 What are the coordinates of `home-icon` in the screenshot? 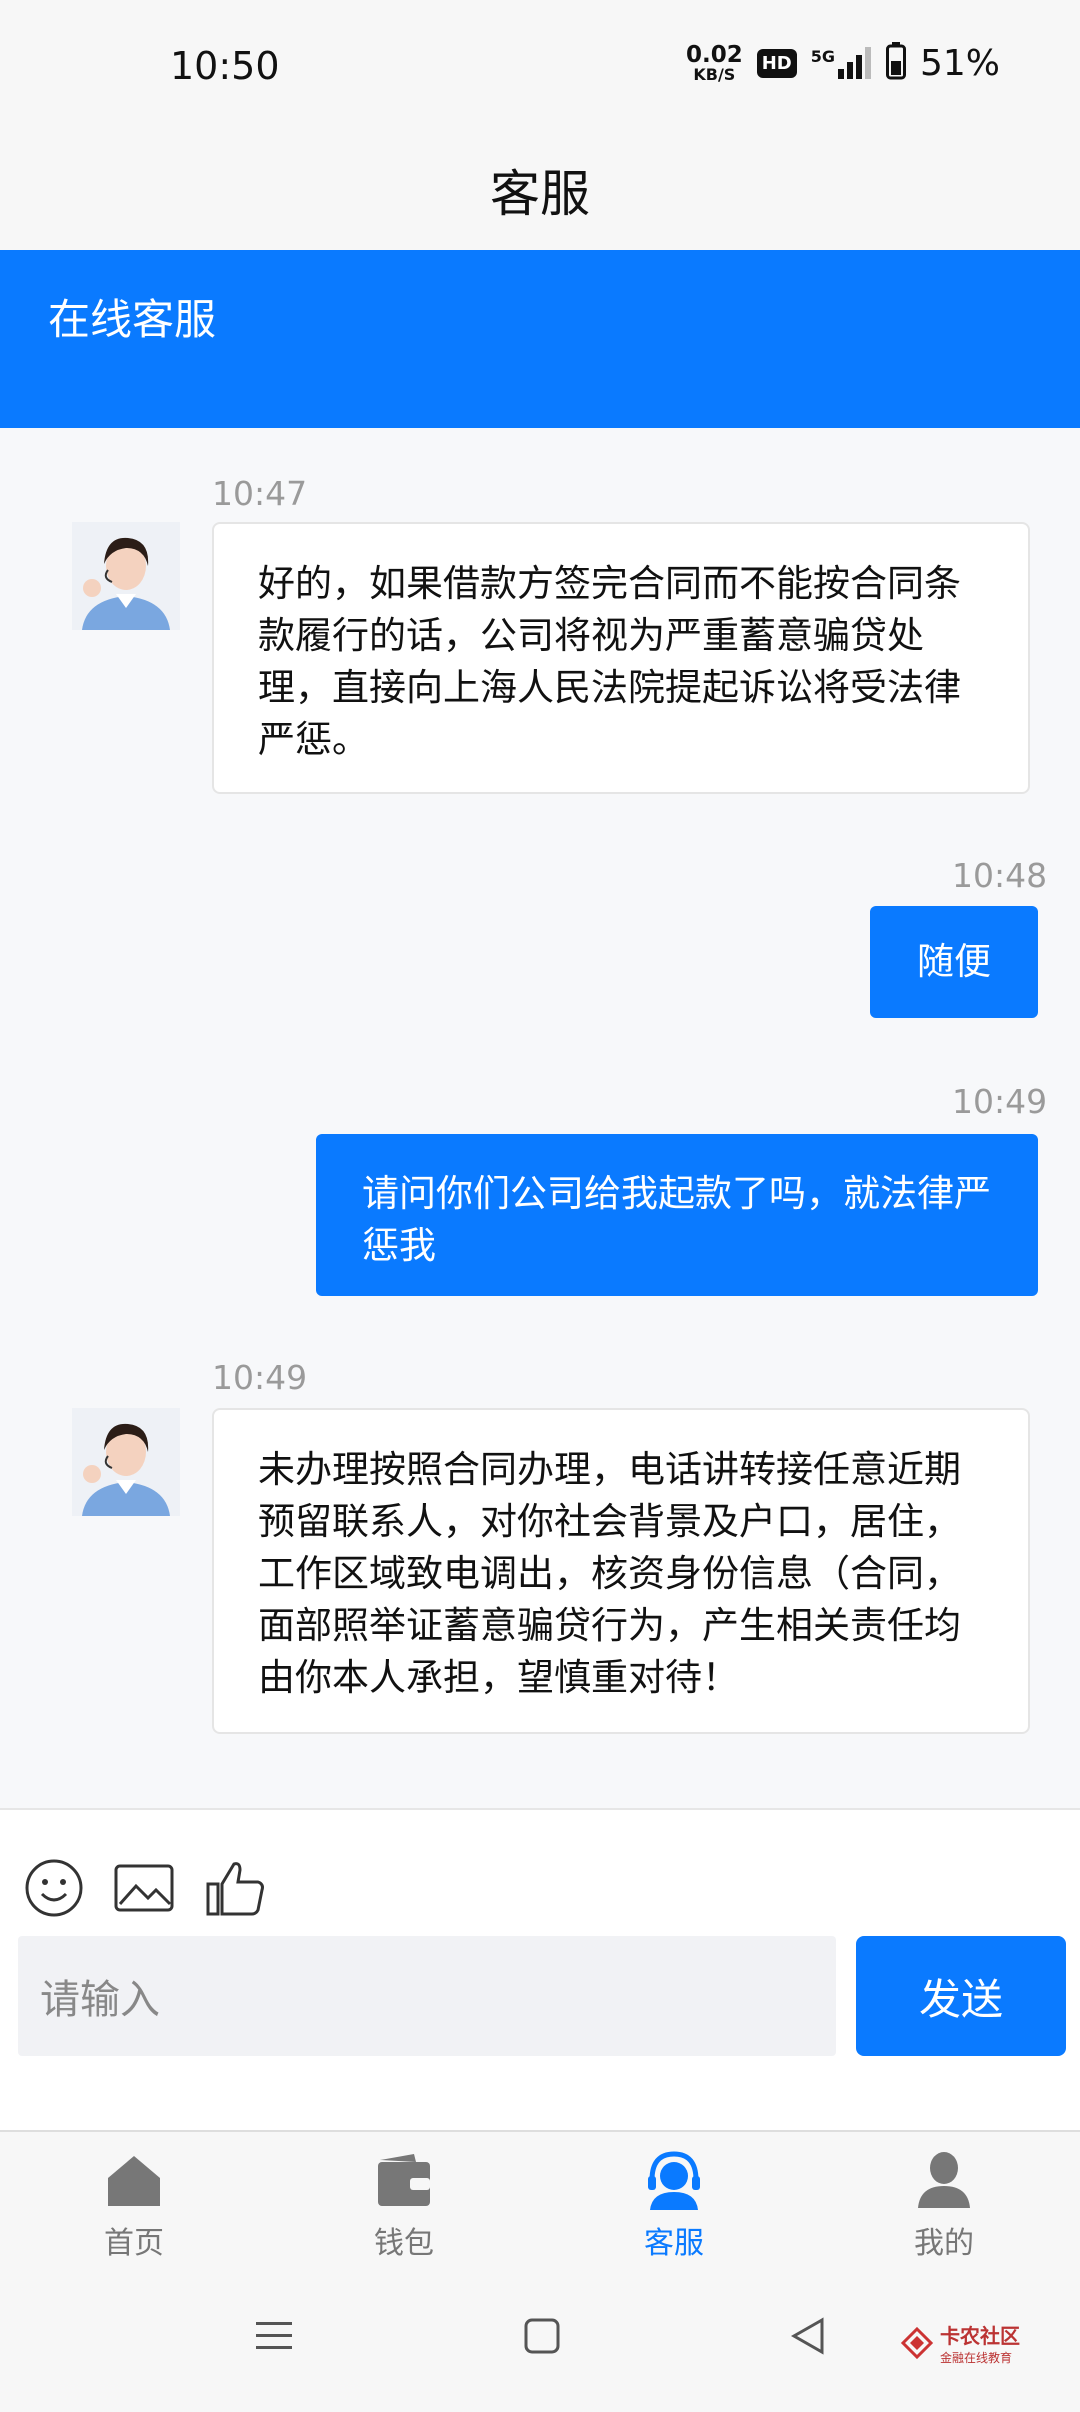 It's located at (134, 2181).